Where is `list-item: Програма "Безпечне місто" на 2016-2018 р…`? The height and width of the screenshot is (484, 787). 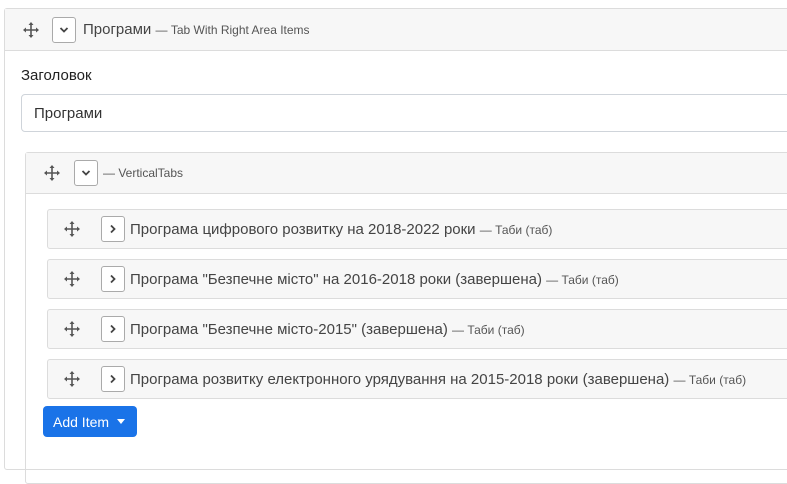 list-item: Програма "Безпечне місто" на 2016-2018 р… is located at coordinates (417, 279).